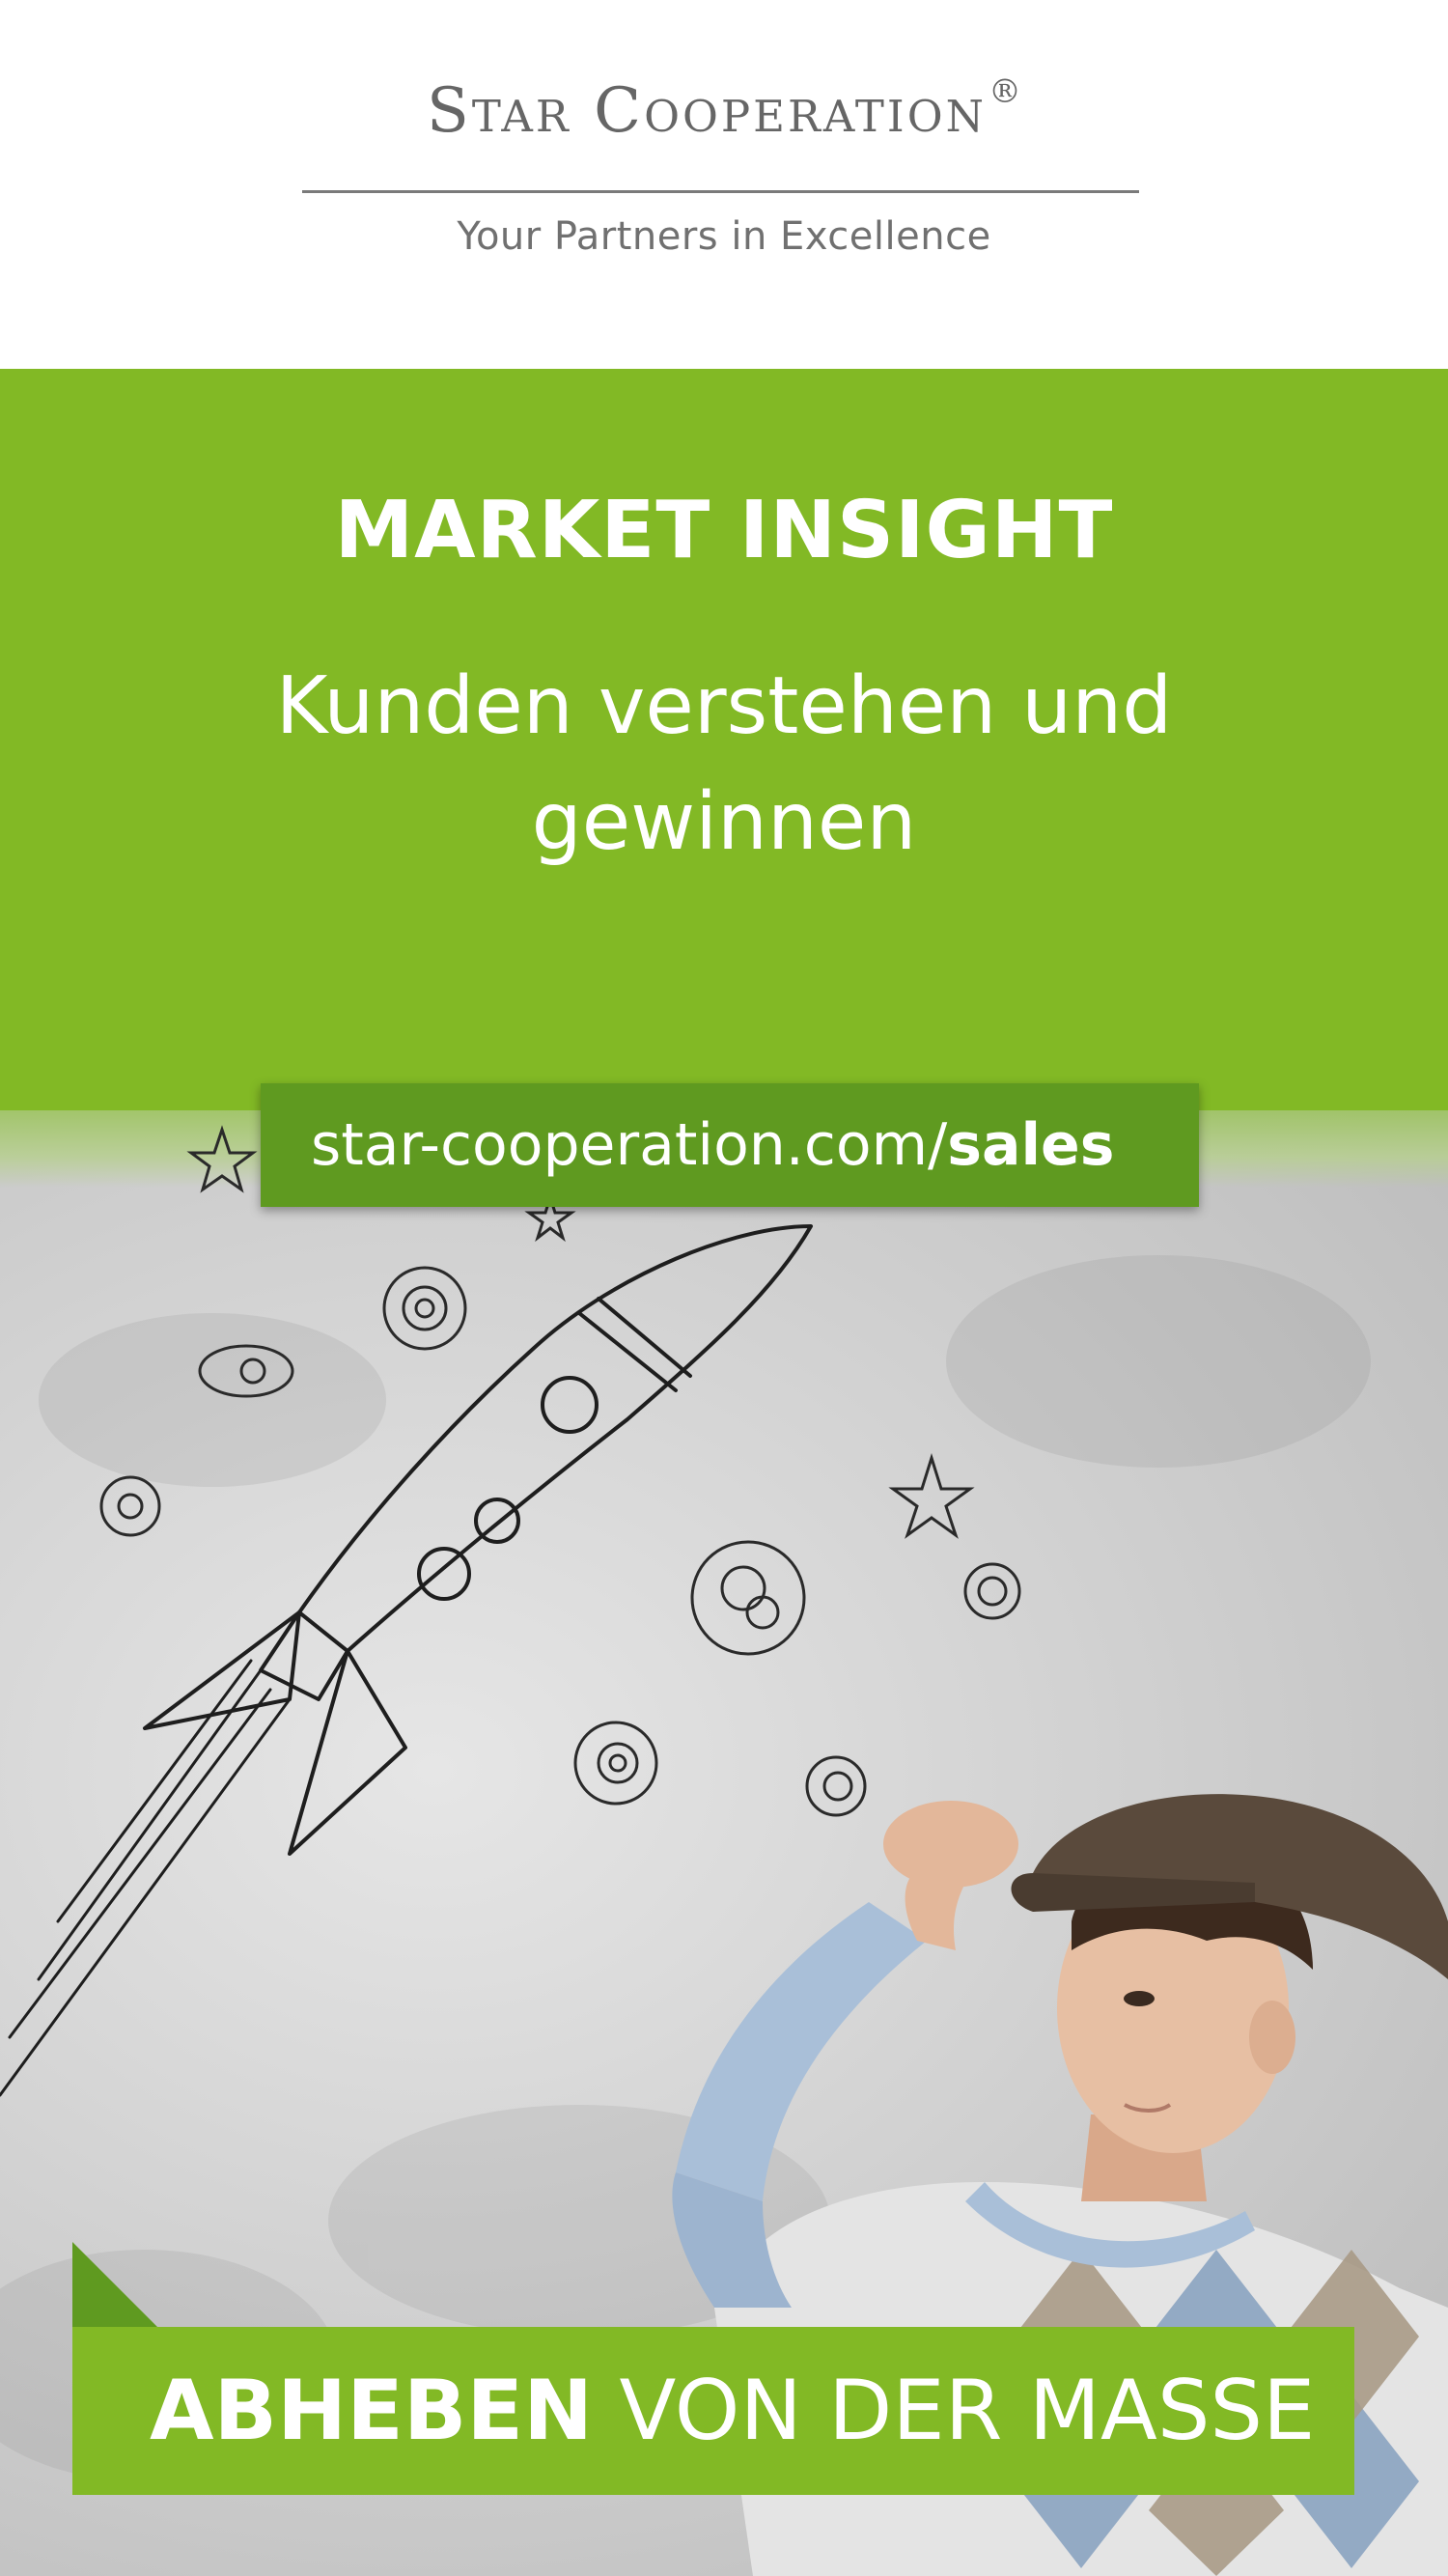 This screenshot has width=1448, height=2576. Describe the element at coordinates (1031, 1145) in the screenshot. I see `url-path: sales` at that location.